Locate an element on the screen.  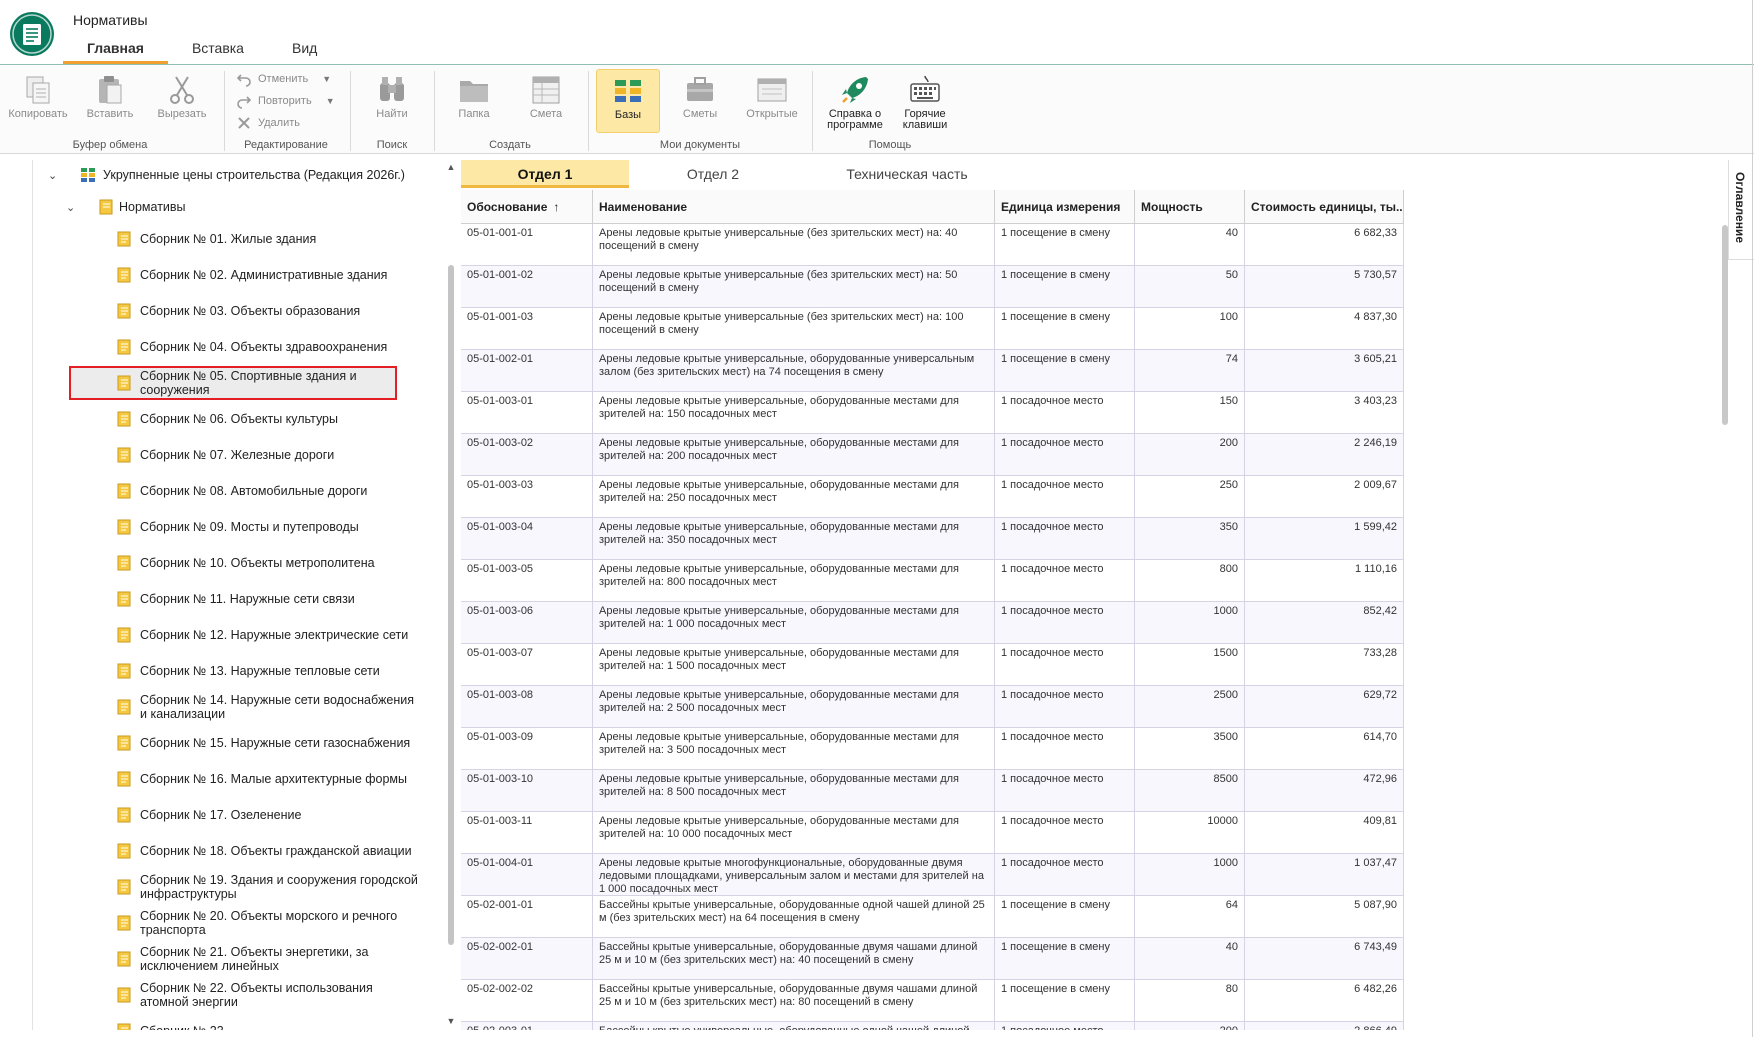
tree-item: Сборник № 11. Наружные сети связи is located at coordinates (235, 599).